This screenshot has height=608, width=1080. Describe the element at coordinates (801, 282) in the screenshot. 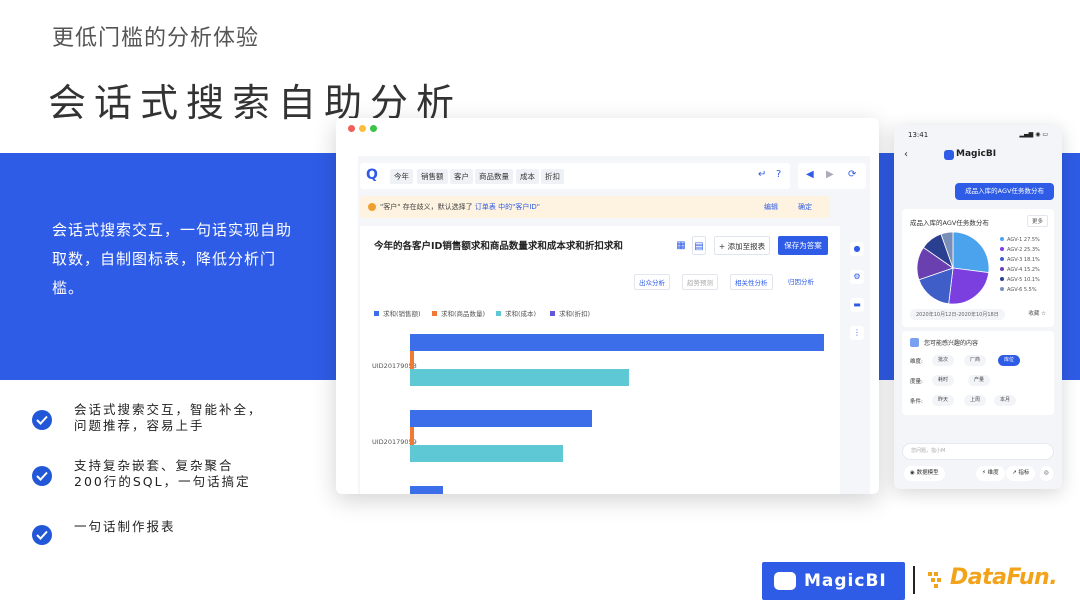

I see `tool-button: 归因分析` at that location.